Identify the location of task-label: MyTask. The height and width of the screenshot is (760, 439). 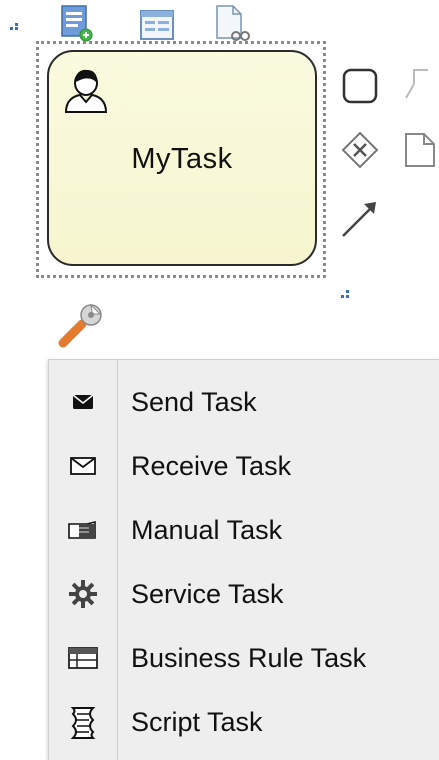
(182, 159).